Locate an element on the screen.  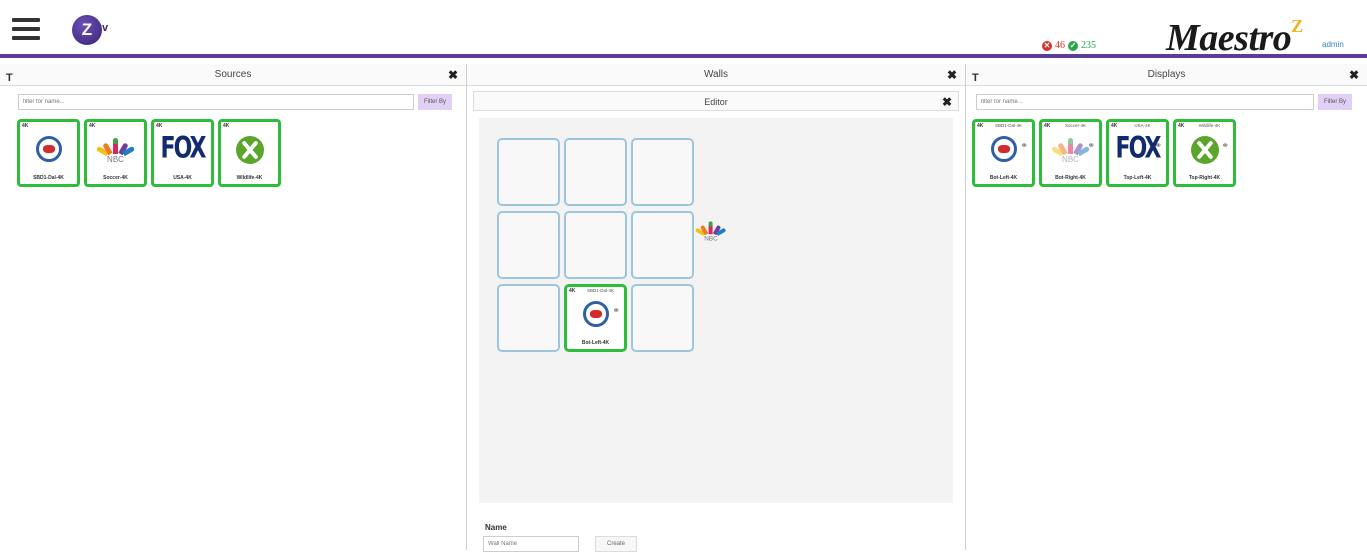
source-tile: 4K FOX USA-4K is located at coordinates (182, 153).